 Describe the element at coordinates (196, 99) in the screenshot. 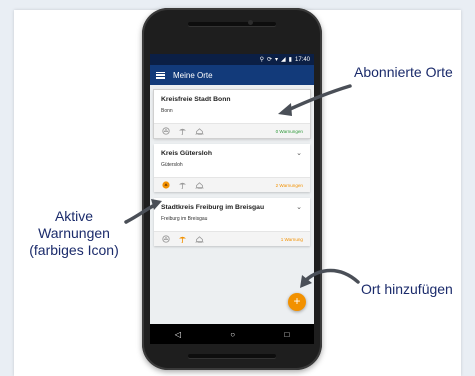

I see `card-title: Kreisfreie Stadt Bonn` at that location.